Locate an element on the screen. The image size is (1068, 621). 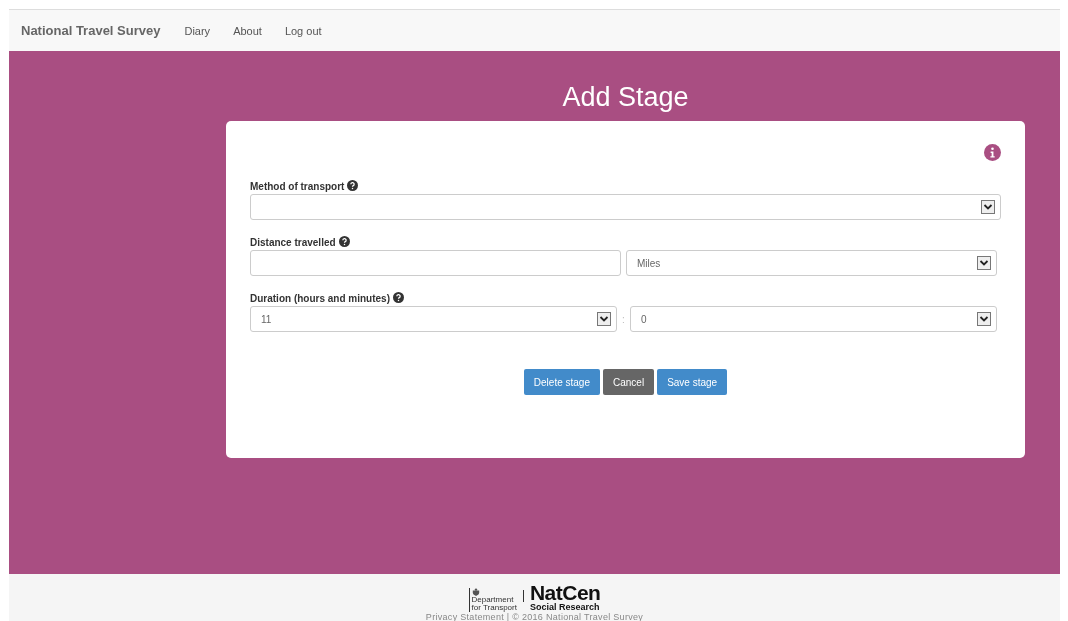
input-field is located at coordinates (435, 263).